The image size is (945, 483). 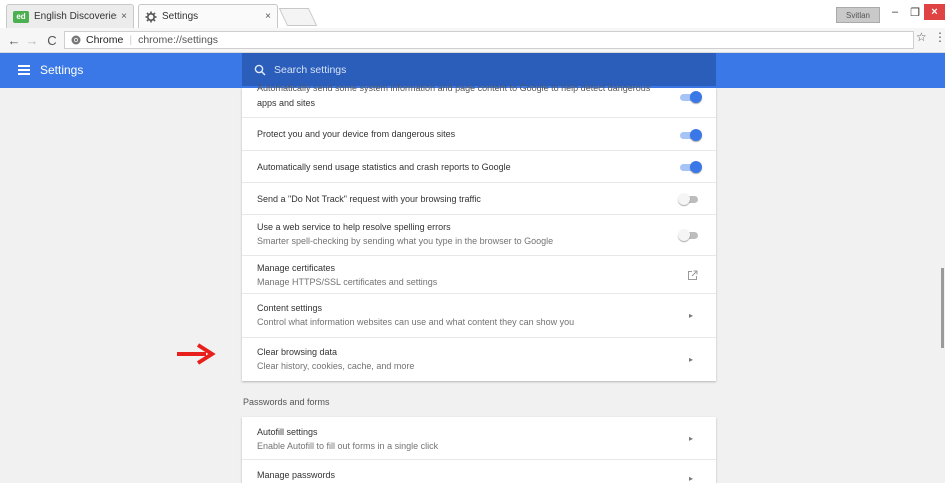 What do you see at coordinates (934, 12) in the screenshot?
I see `close-window-button: ×` at bounding box center [934, 12].